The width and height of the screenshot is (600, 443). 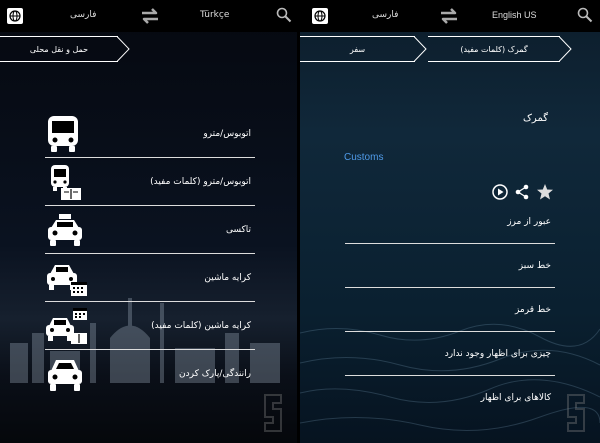 What do you see at coordinates (215, 374) in the screenshot?
I see `list-item-label: رانندگی/پارک کردن` at bounding box center [215, 374].